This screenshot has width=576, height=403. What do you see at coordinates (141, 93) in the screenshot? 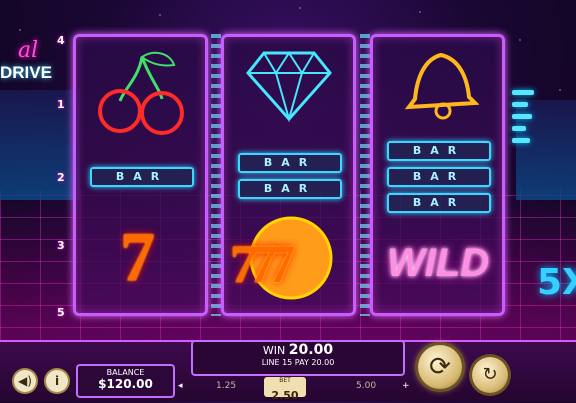
I see `cherry-icon` at bounding box center [141, 93].